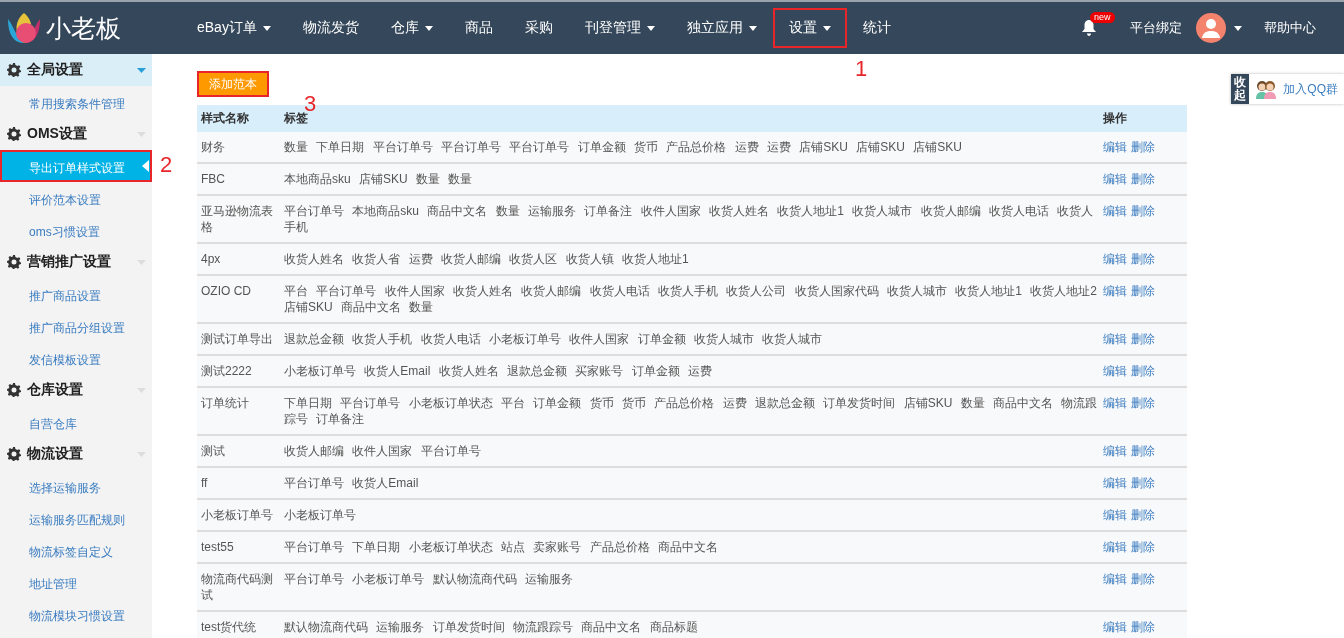  I want to click on tag-list: 收货人邮编 收件人国家 平台订单号, so click(691, 451).